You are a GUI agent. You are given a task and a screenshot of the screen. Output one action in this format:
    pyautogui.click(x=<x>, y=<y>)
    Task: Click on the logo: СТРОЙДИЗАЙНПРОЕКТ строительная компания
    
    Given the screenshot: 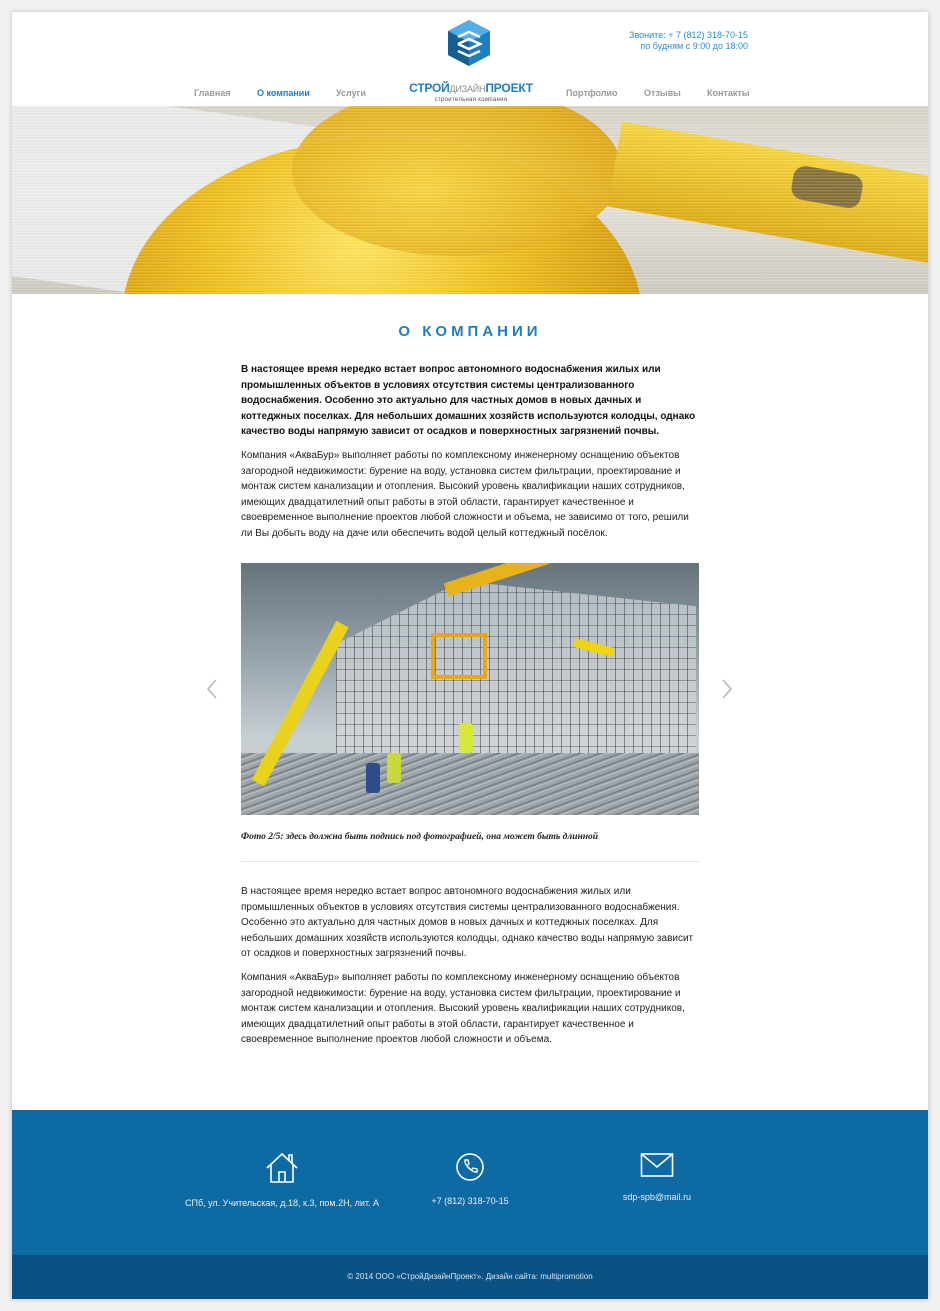 What is the action you would take?
    pyautogui.click(x=471, y=61)
    